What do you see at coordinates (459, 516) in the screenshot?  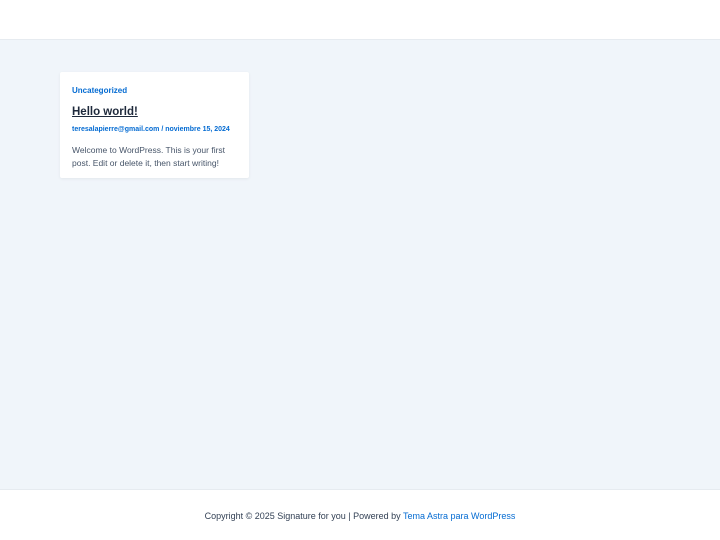 I see `theme-credit-link: Tema Astra para WordPress` at bounding box center [459, 516].